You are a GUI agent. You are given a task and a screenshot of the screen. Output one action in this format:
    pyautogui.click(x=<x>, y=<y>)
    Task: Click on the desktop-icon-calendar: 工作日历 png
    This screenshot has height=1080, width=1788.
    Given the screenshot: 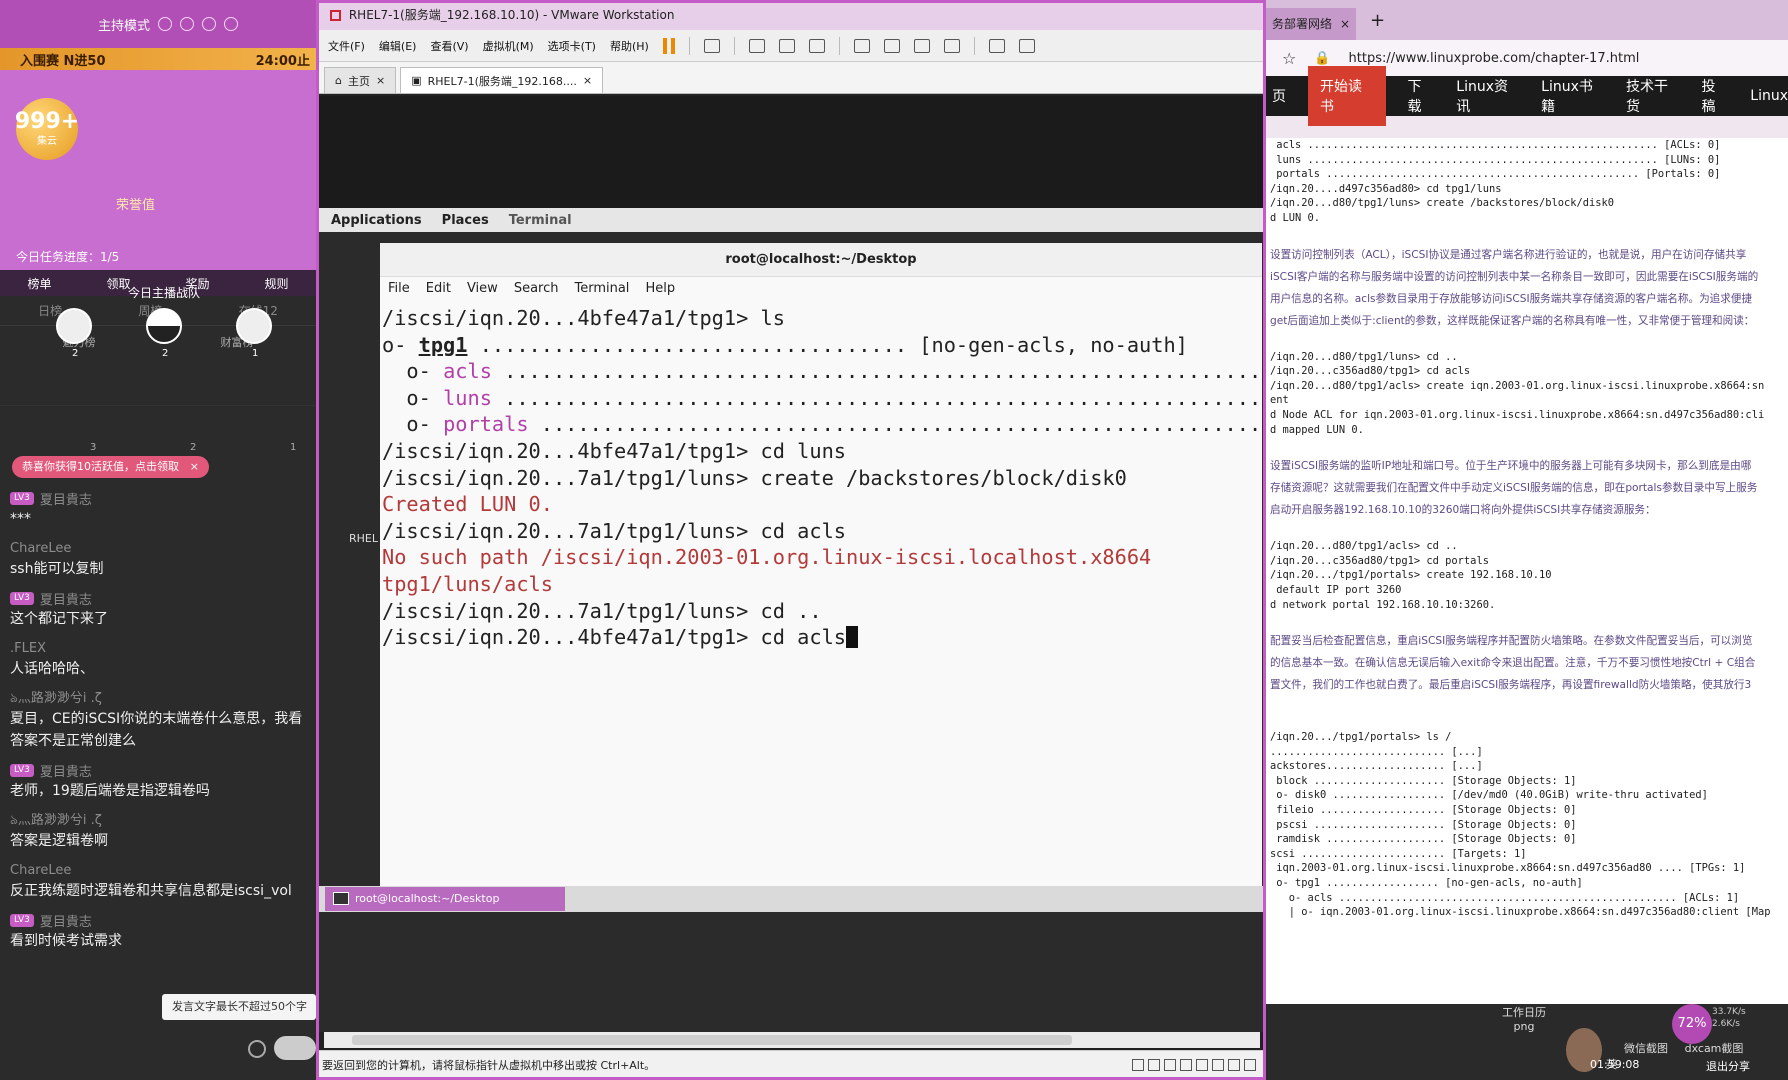 What is the action you would take?
    pyautogui.click(x=1524, y=1018)
    